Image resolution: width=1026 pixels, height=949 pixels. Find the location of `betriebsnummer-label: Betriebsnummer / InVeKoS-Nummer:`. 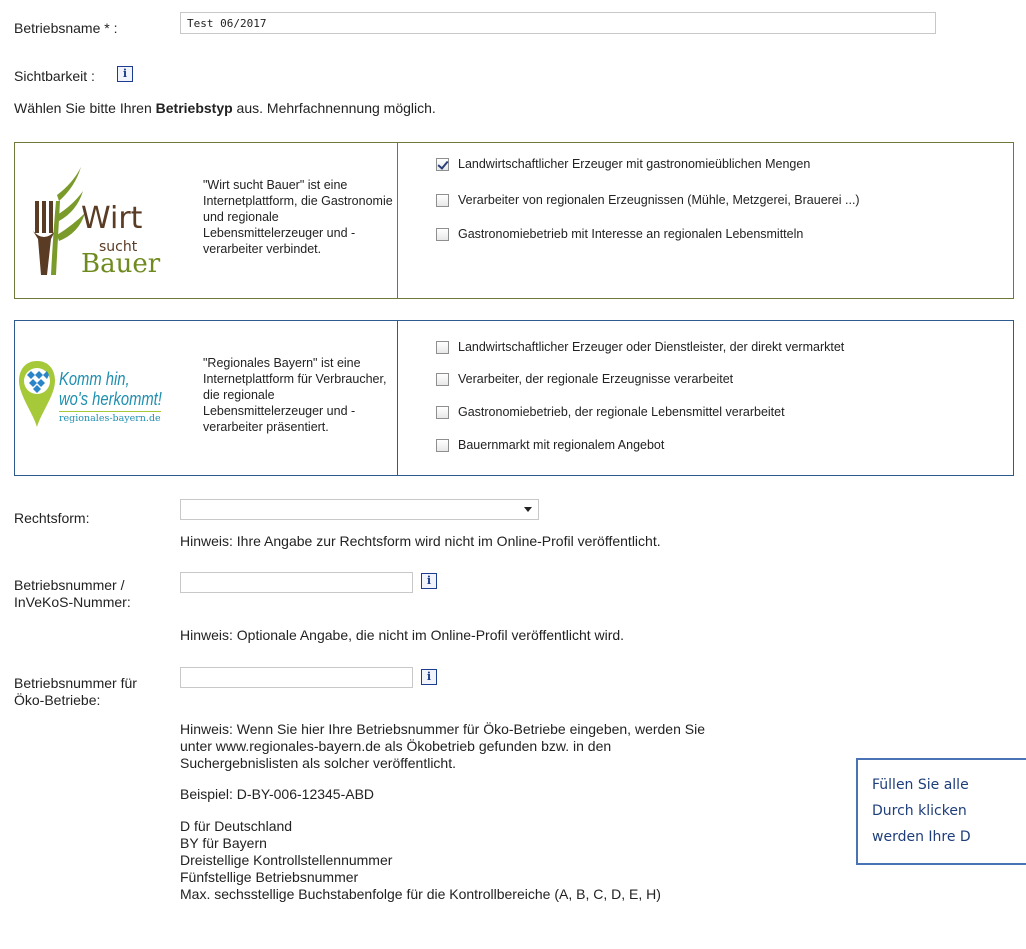

betriebsnummer-label: Betriebsnummer / InVeKoS-Nummer: is located at coordinates (72, 594).